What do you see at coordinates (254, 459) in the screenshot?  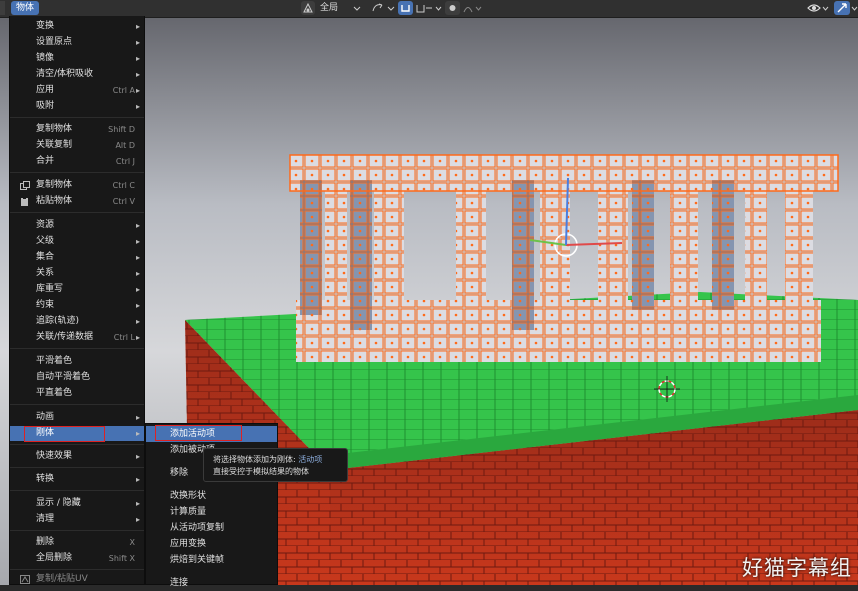 I see `tooltip-line1: 将选择物体添加为刚体:` at bounding box center [254, 459].